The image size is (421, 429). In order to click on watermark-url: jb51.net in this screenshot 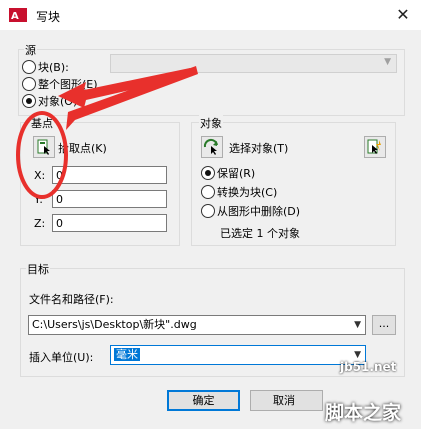, I will do `click(368, 367)`.